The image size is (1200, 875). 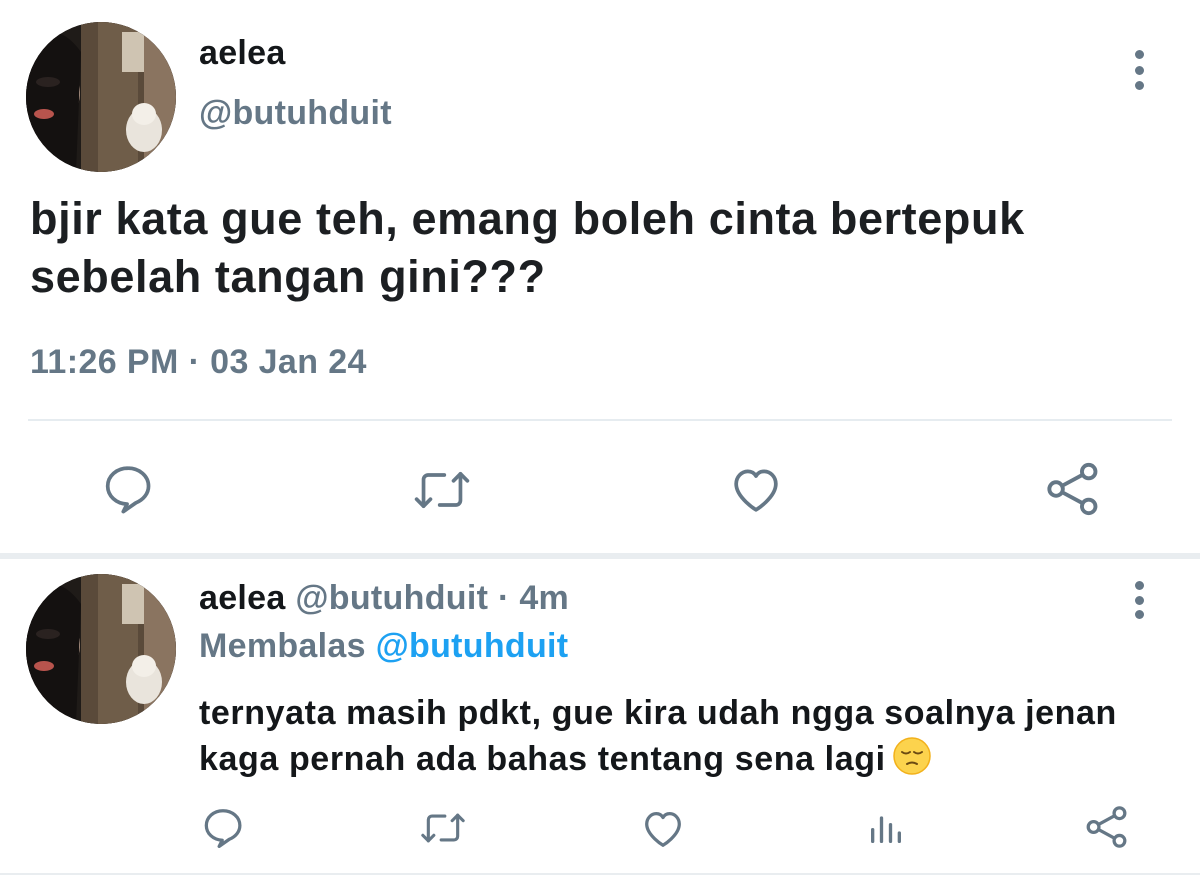 What do you see at coordinates (600, 556) in the screenshot?
I see `section-divider` at bounding box center [600, 556].